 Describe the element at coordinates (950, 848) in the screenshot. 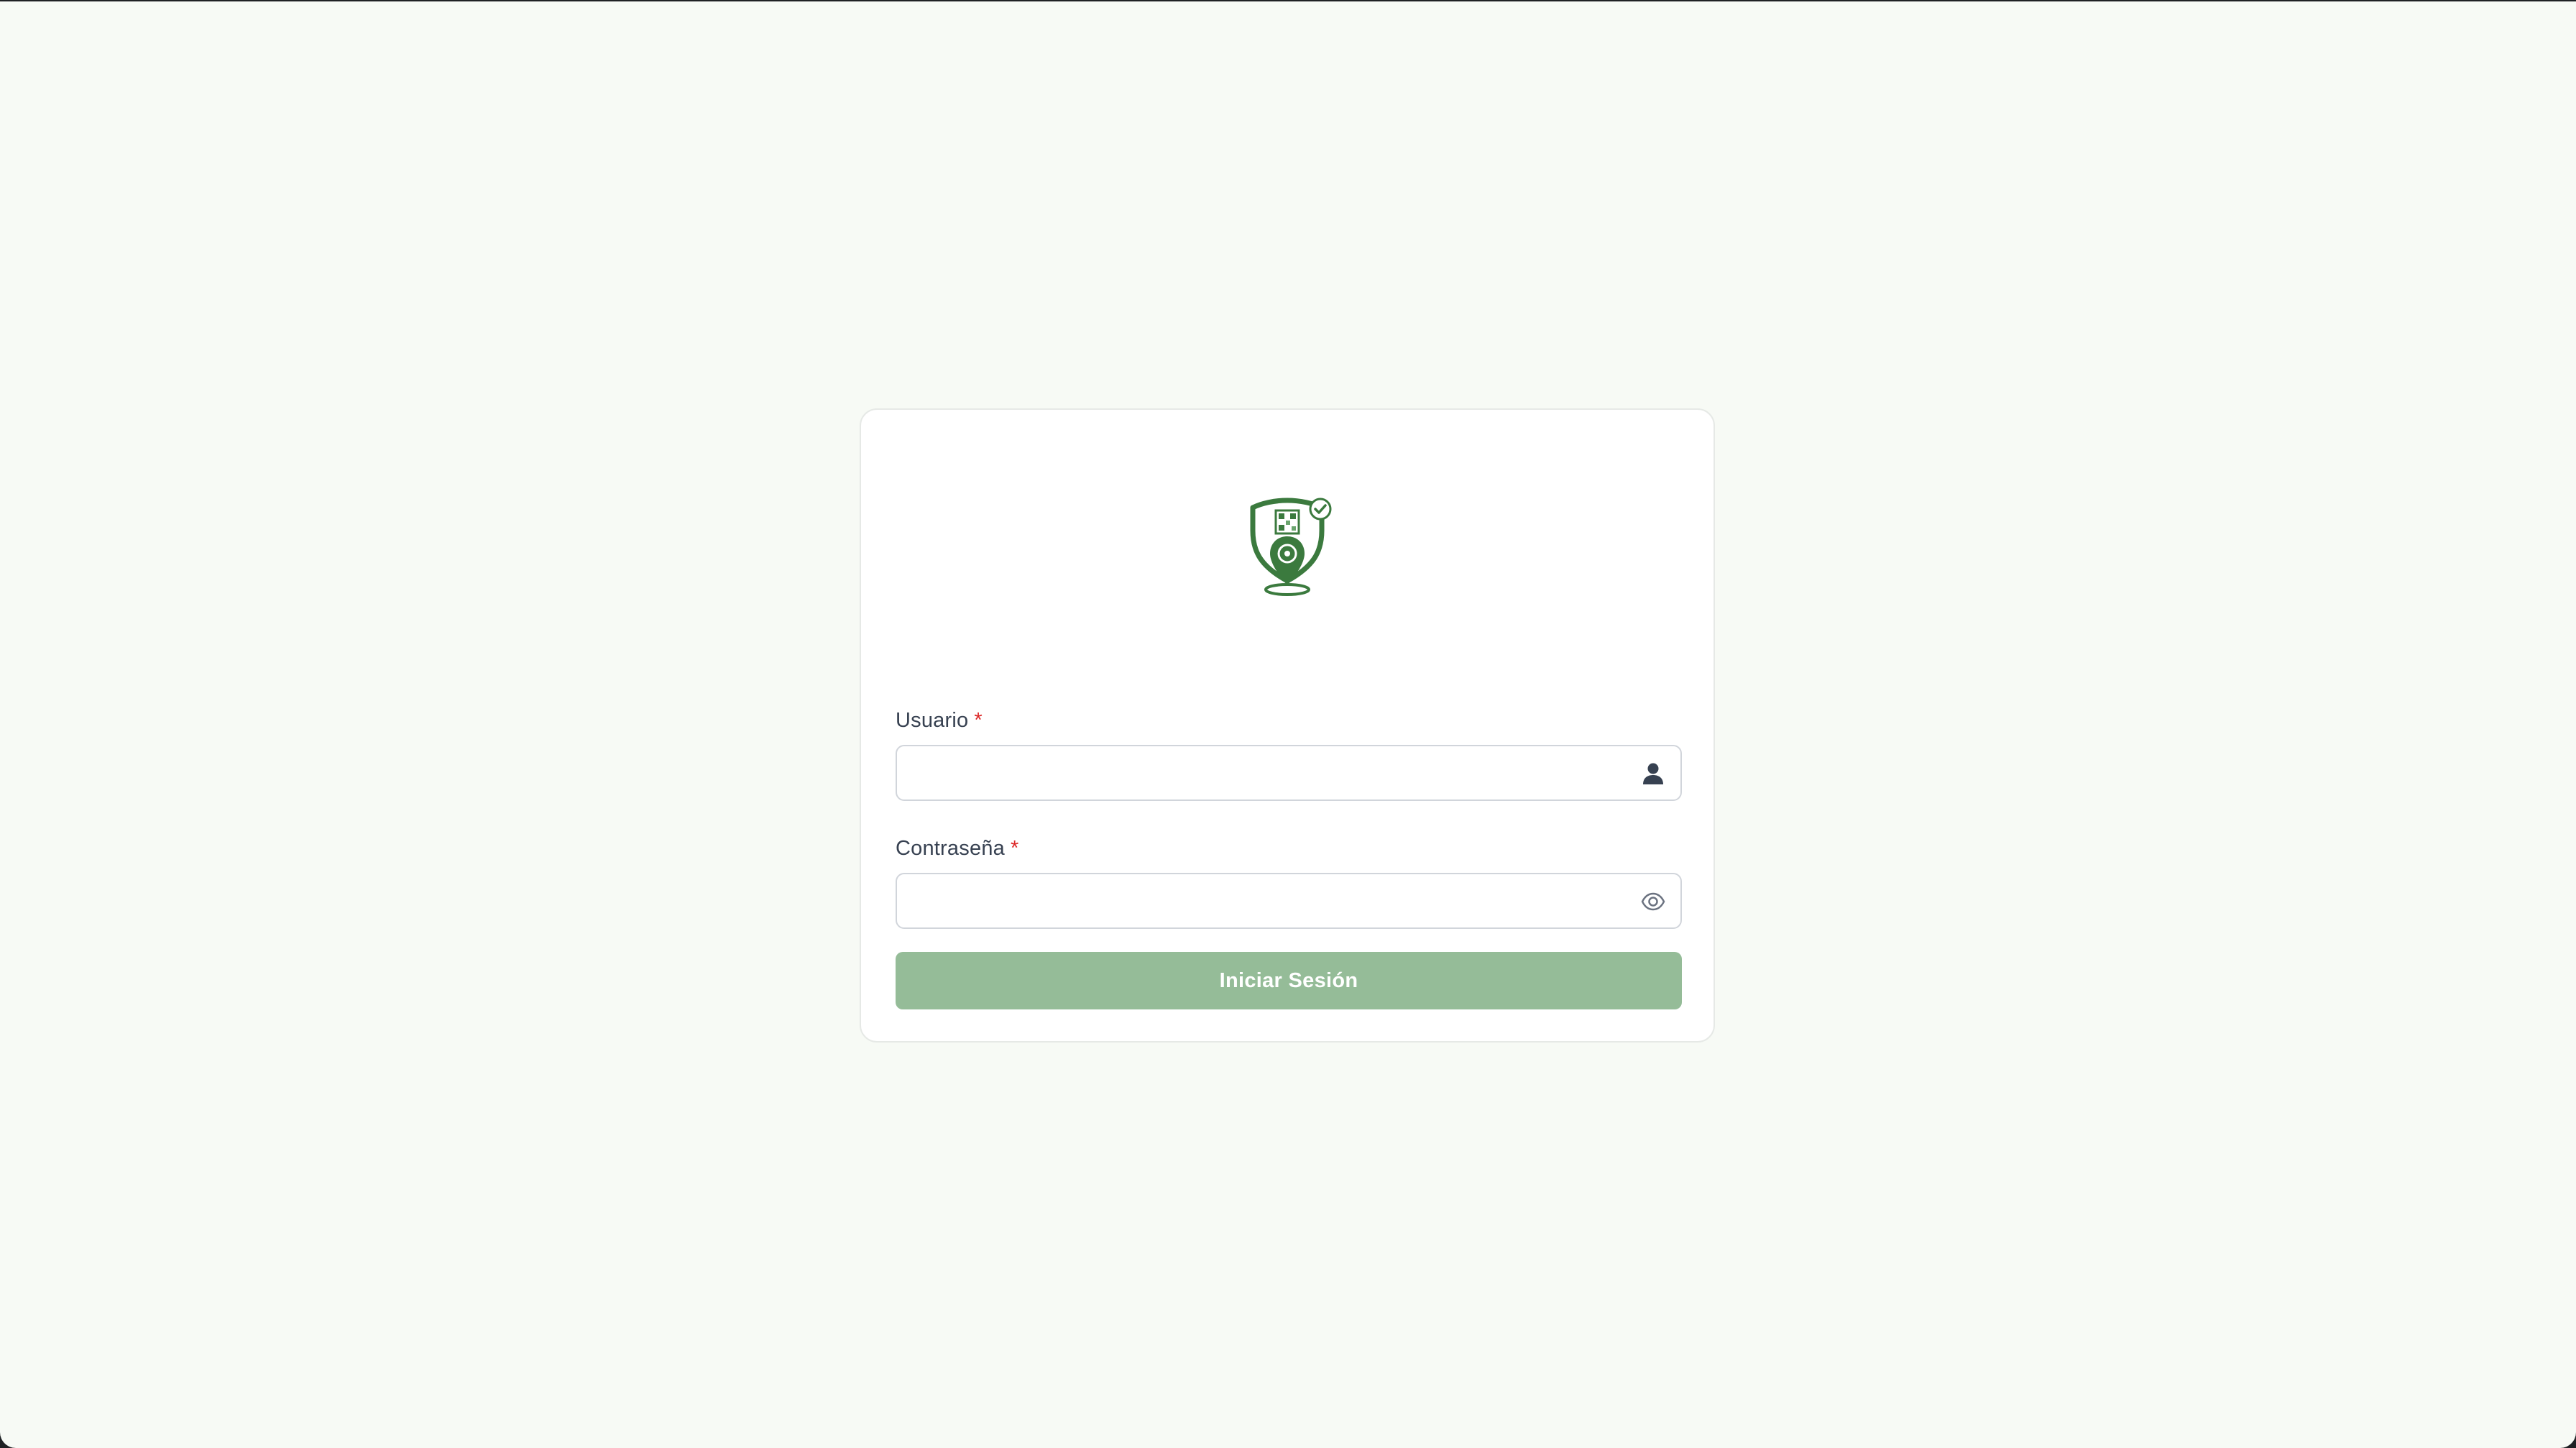

I see `password-label-text: Contraseña` at that location.